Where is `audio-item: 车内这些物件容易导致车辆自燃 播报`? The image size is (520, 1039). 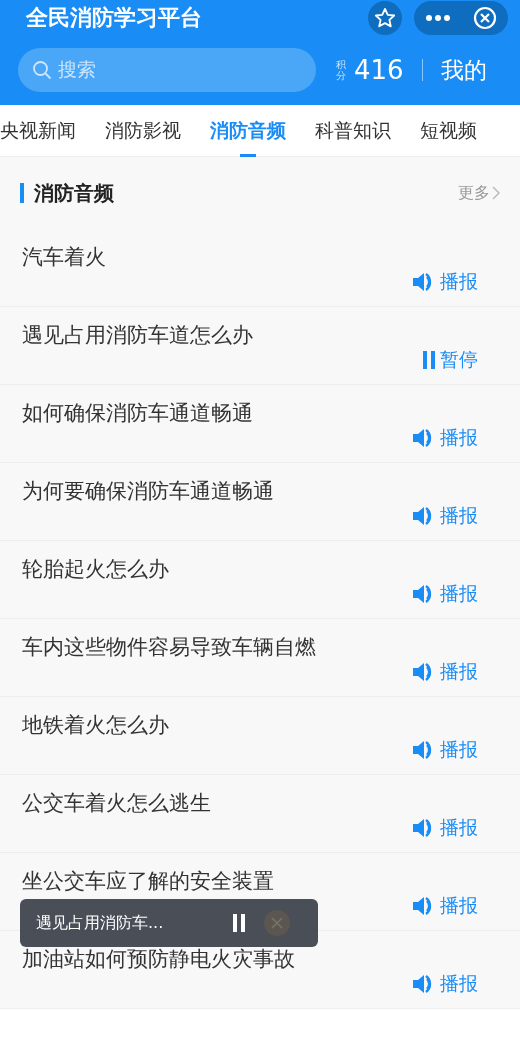 audio-item: 车内这些物件容易导致车辆自燃 播报 is located at coordinates (260, 658).